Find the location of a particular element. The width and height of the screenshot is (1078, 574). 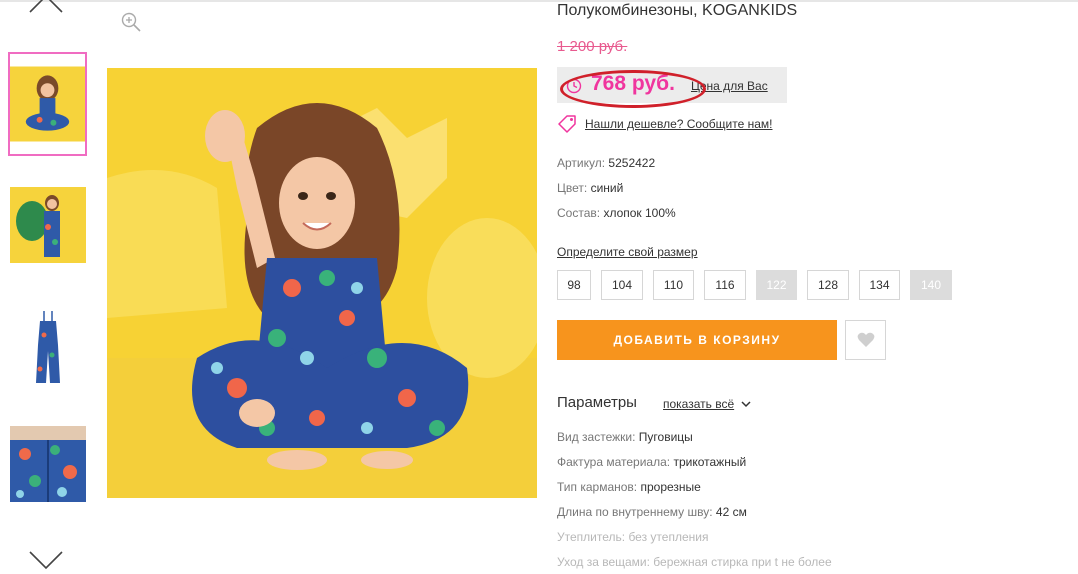

param-row: Фактура материала: трикотажный is located at coordinates (651, 462).